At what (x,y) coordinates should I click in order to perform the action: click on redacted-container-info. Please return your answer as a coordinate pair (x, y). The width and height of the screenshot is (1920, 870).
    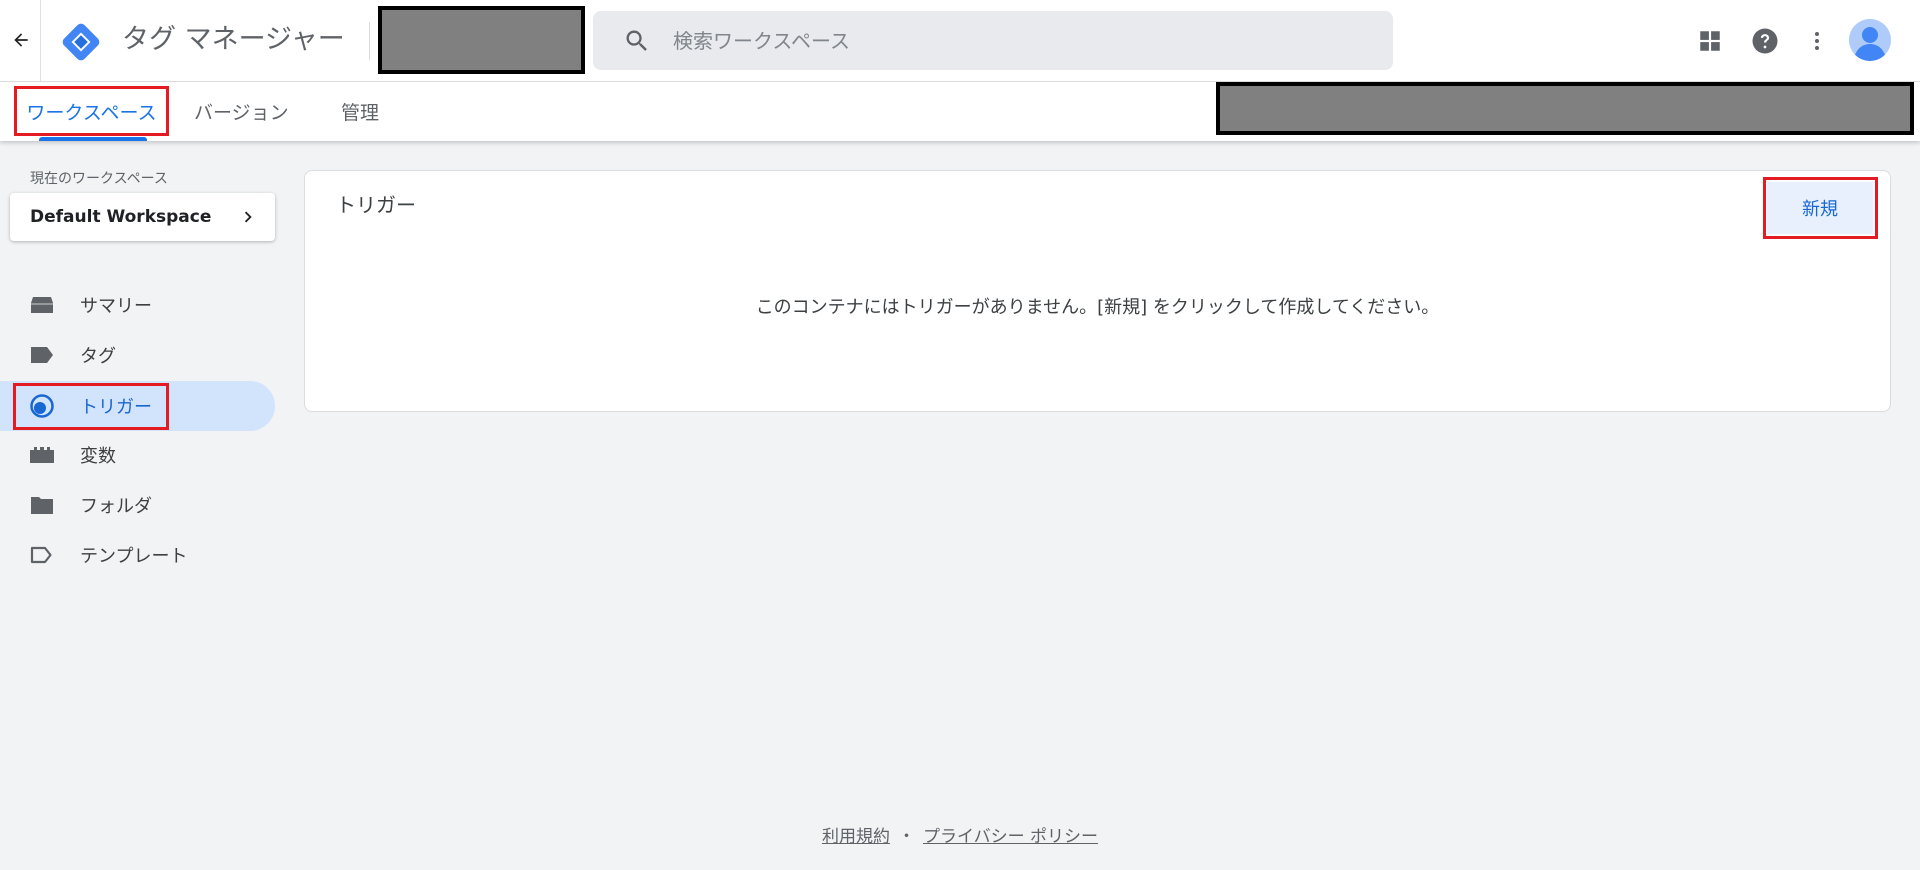
    Looking at the image, I should click on (1565, 108).